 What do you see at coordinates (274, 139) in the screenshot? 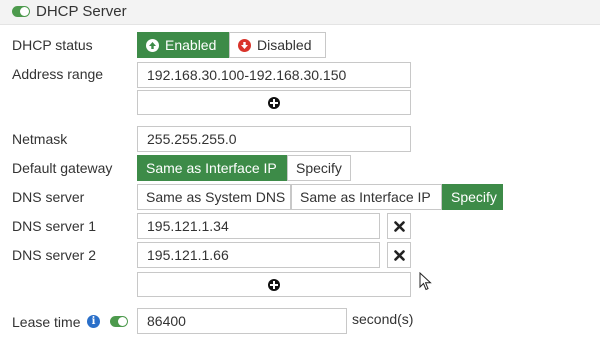
I see `netmask-input: 255.255.255.0` at bounding box center [274, 139].